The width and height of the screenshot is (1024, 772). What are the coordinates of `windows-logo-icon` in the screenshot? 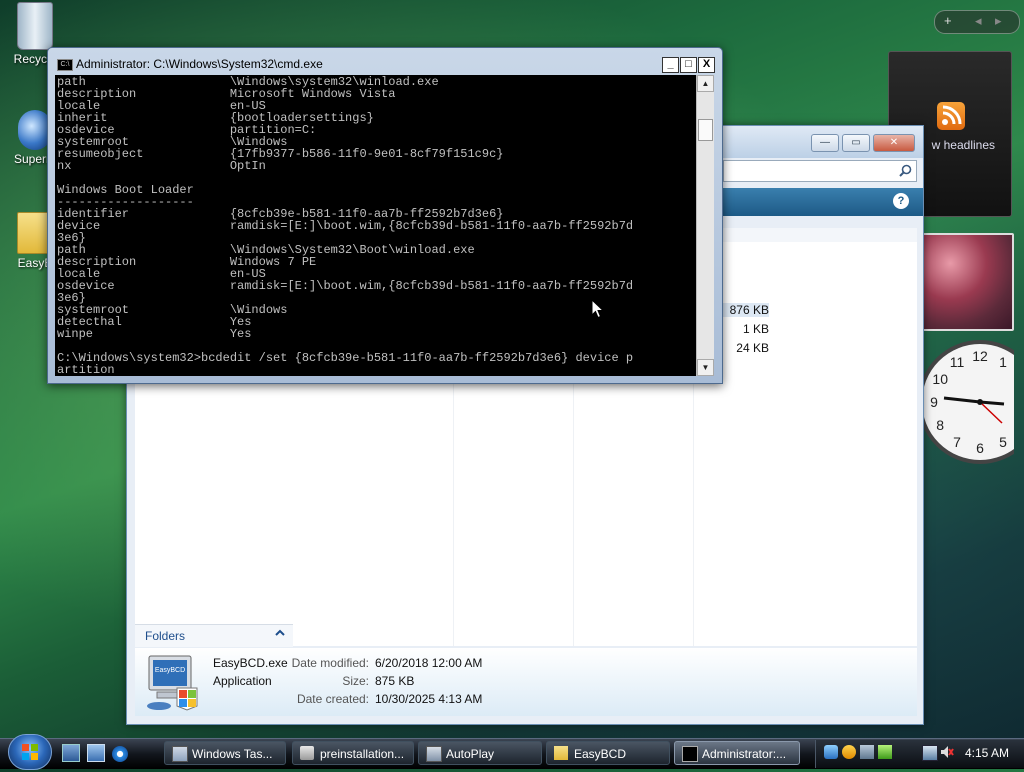 It's located at (30, 752).